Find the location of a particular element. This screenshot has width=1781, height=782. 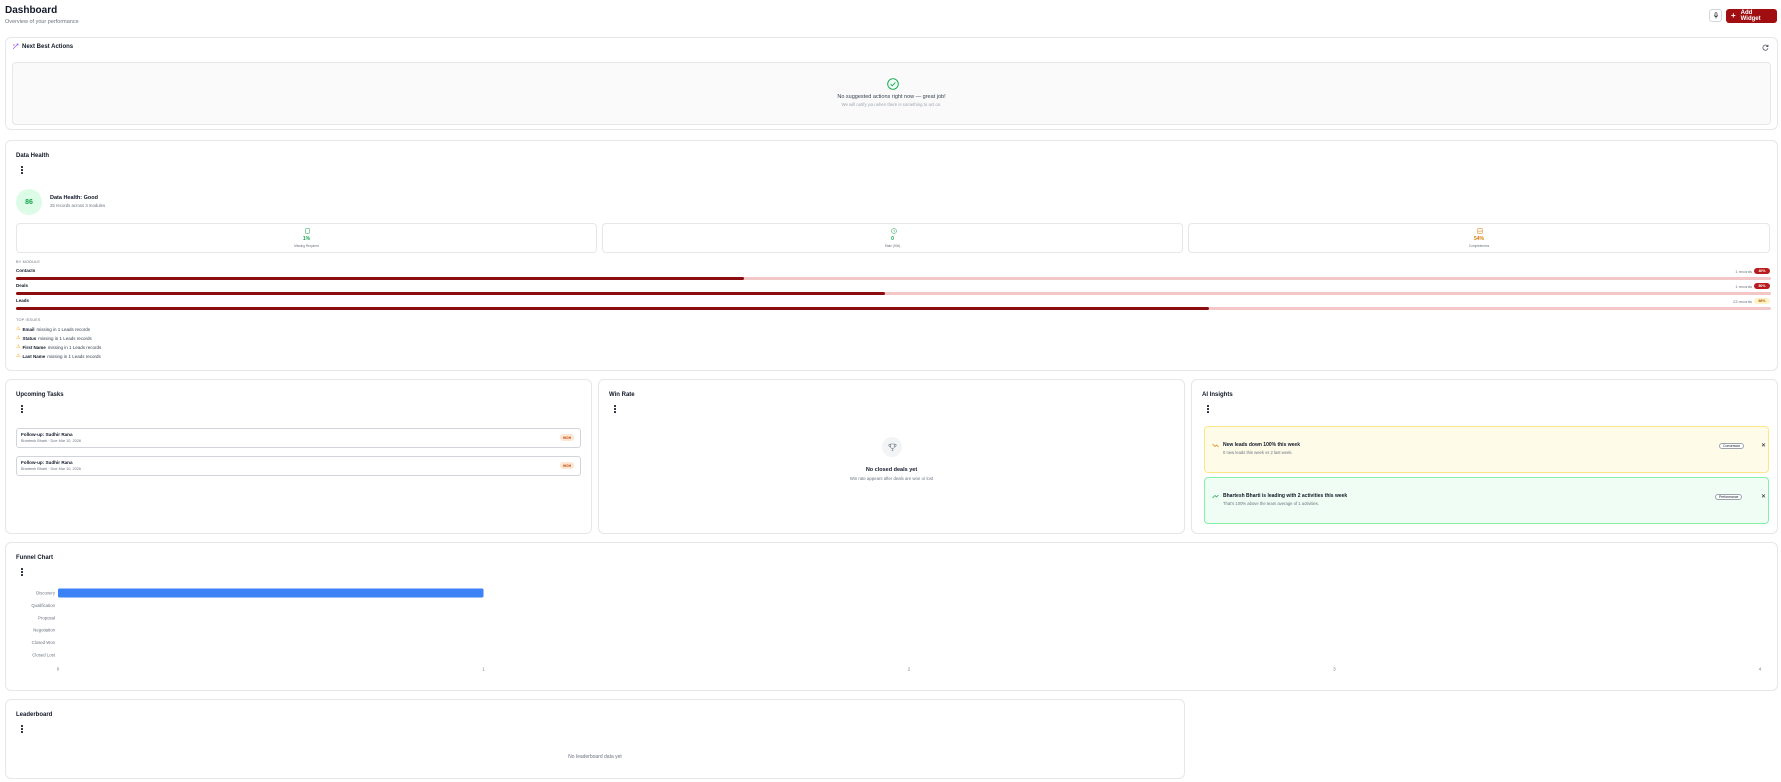

win-rate-title: Win Rate is located at coordinates (622, 395).